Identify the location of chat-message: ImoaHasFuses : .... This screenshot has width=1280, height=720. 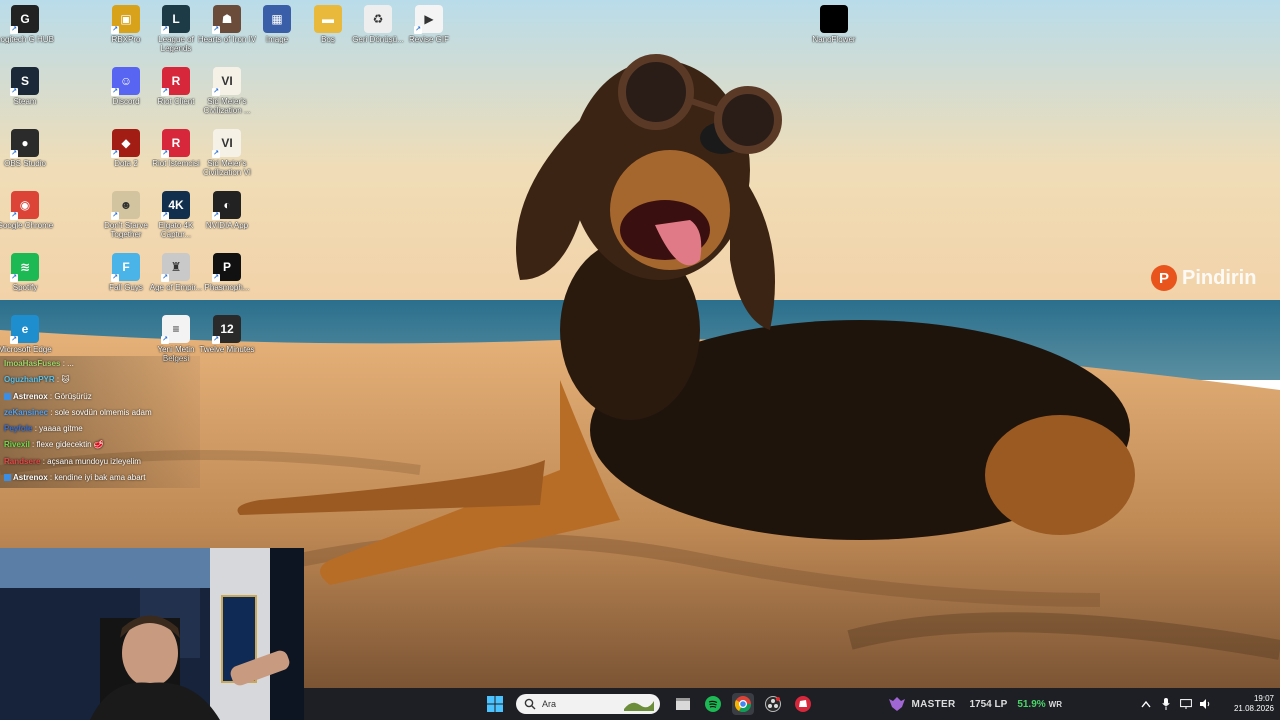
(100, 364).